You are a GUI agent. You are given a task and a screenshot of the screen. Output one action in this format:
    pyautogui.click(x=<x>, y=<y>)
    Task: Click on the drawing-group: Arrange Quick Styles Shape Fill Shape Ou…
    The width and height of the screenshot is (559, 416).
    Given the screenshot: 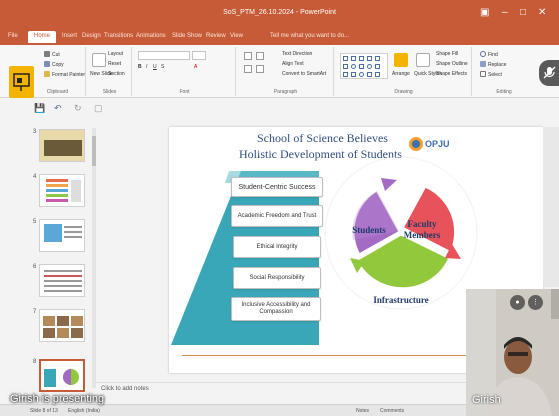 What is the action you would take?
    pyautogui.click(x=404, y=71)
    